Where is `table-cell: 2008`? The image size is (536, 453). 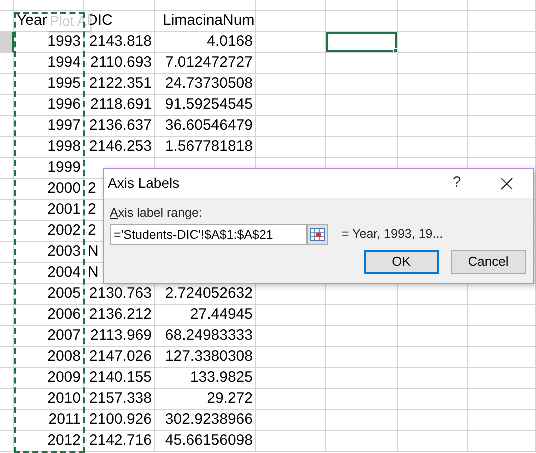 table-cell: 2008 is located at coordinates (64, 356).